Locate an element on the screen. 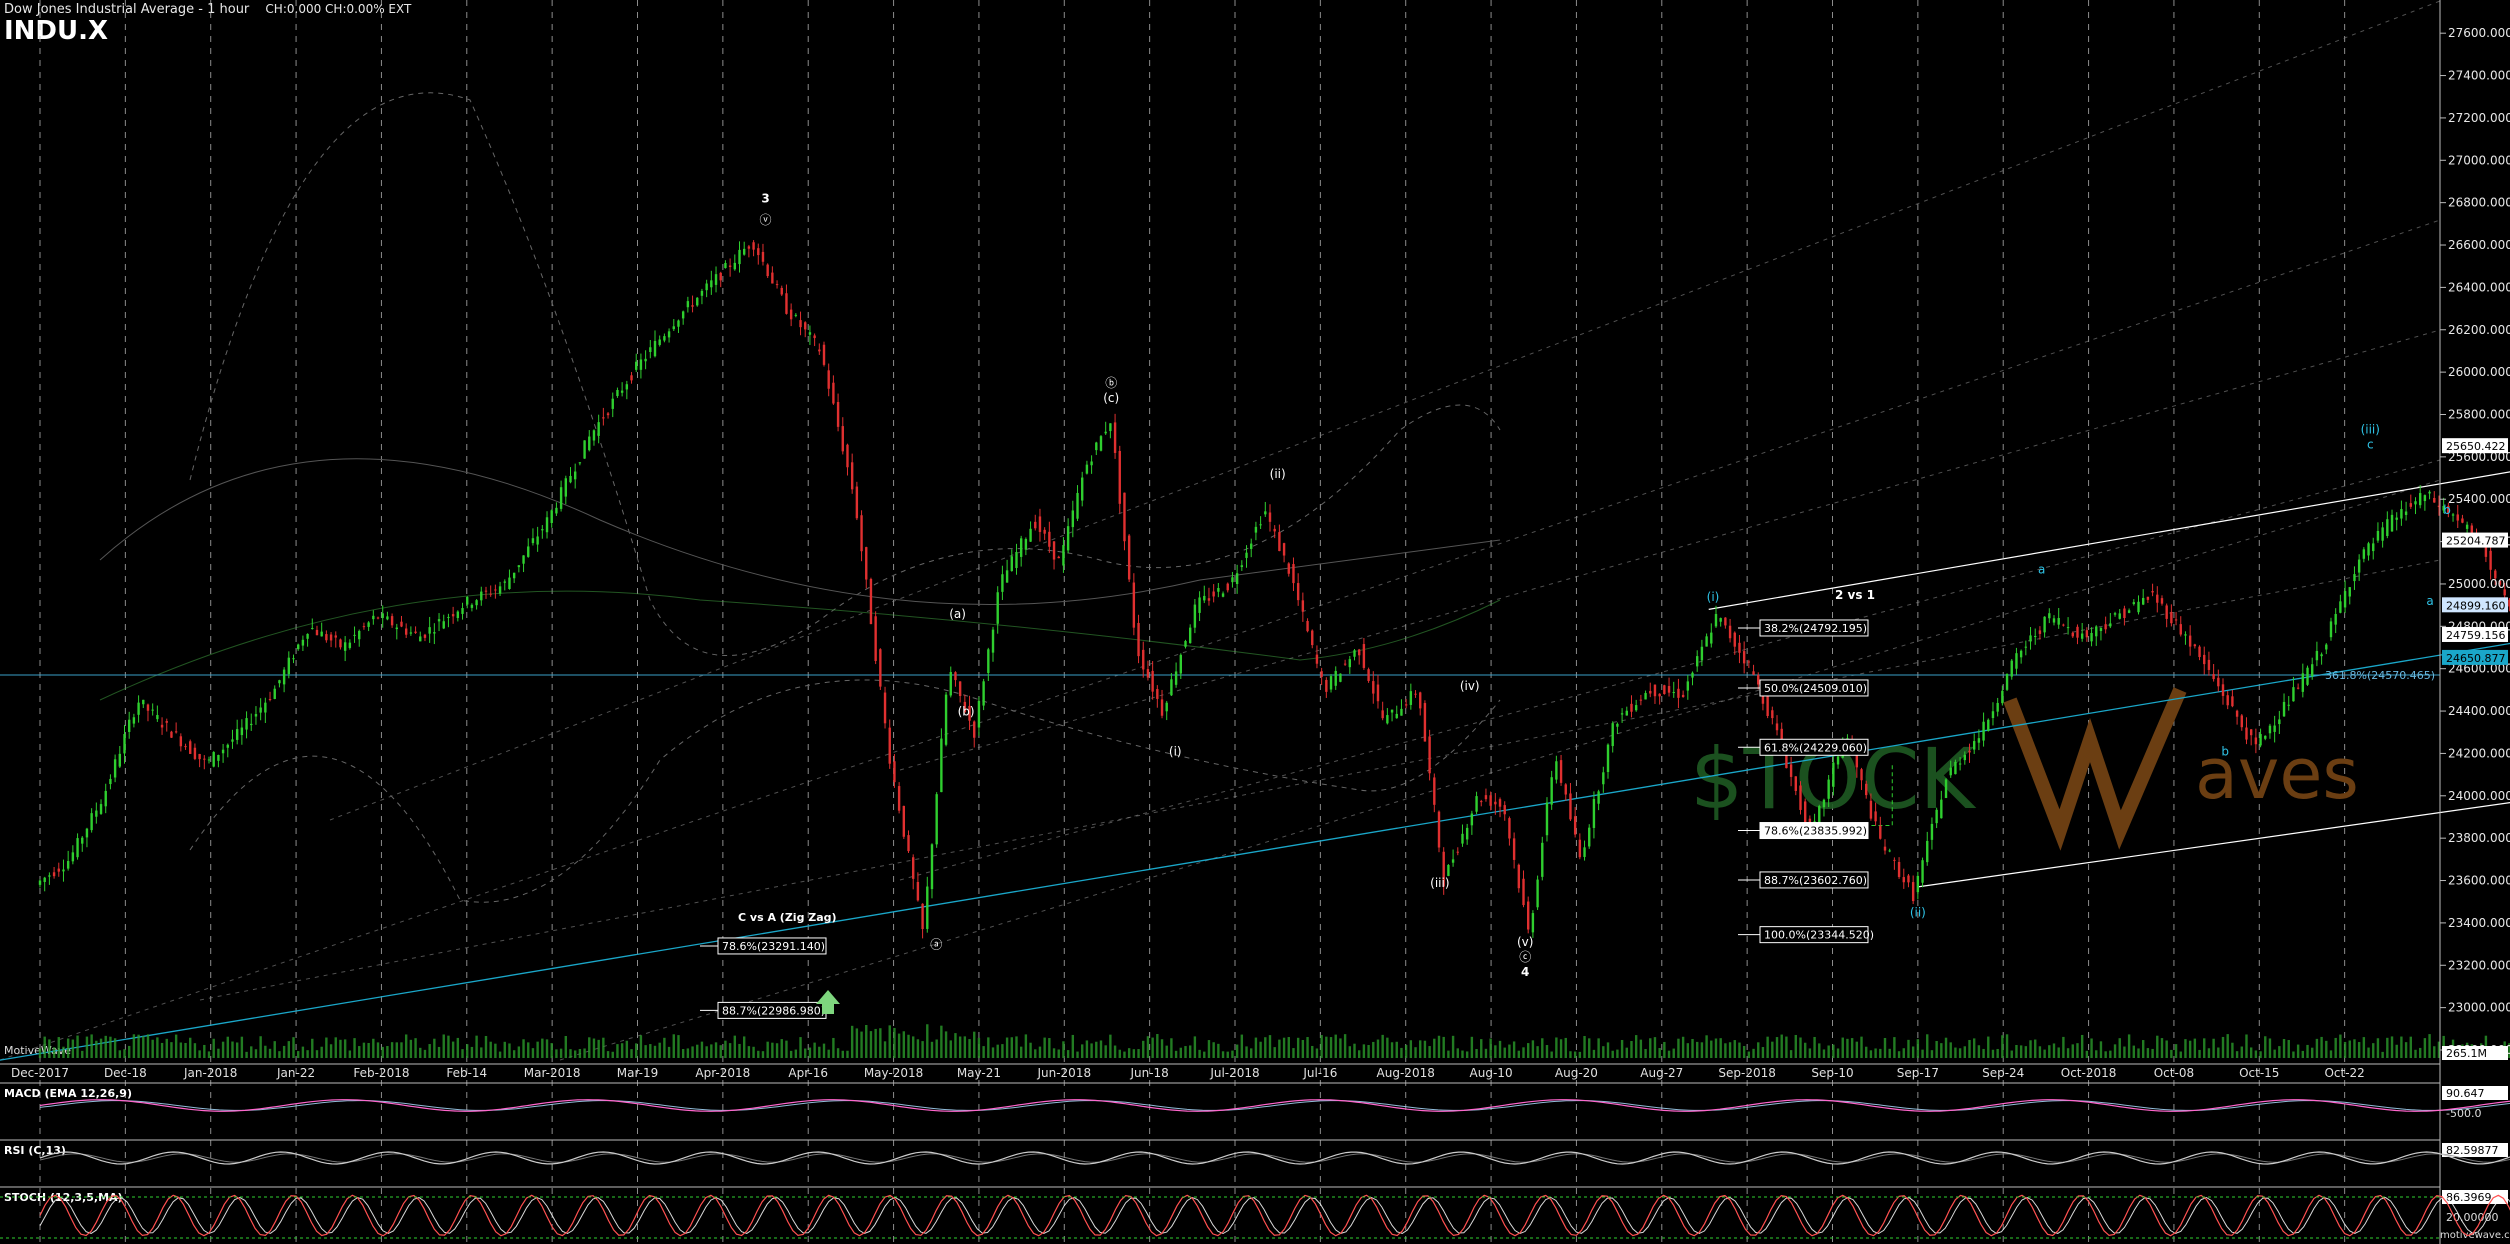 This screenshot has width=2510, height=1244. wave-label-white: ⓒ is located at coordinates (1525, 957).